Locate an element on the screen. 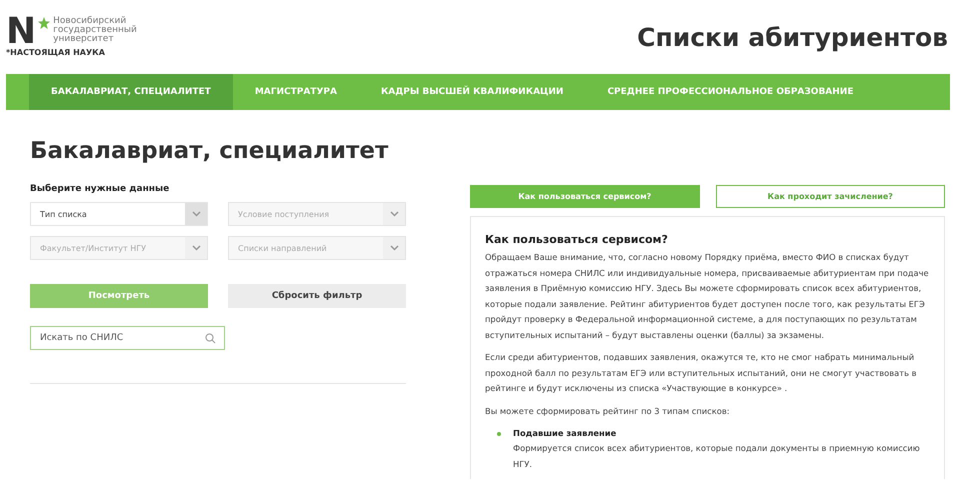  section-title: Бакалавриат, специалитет is located at coordinates (210, 151).